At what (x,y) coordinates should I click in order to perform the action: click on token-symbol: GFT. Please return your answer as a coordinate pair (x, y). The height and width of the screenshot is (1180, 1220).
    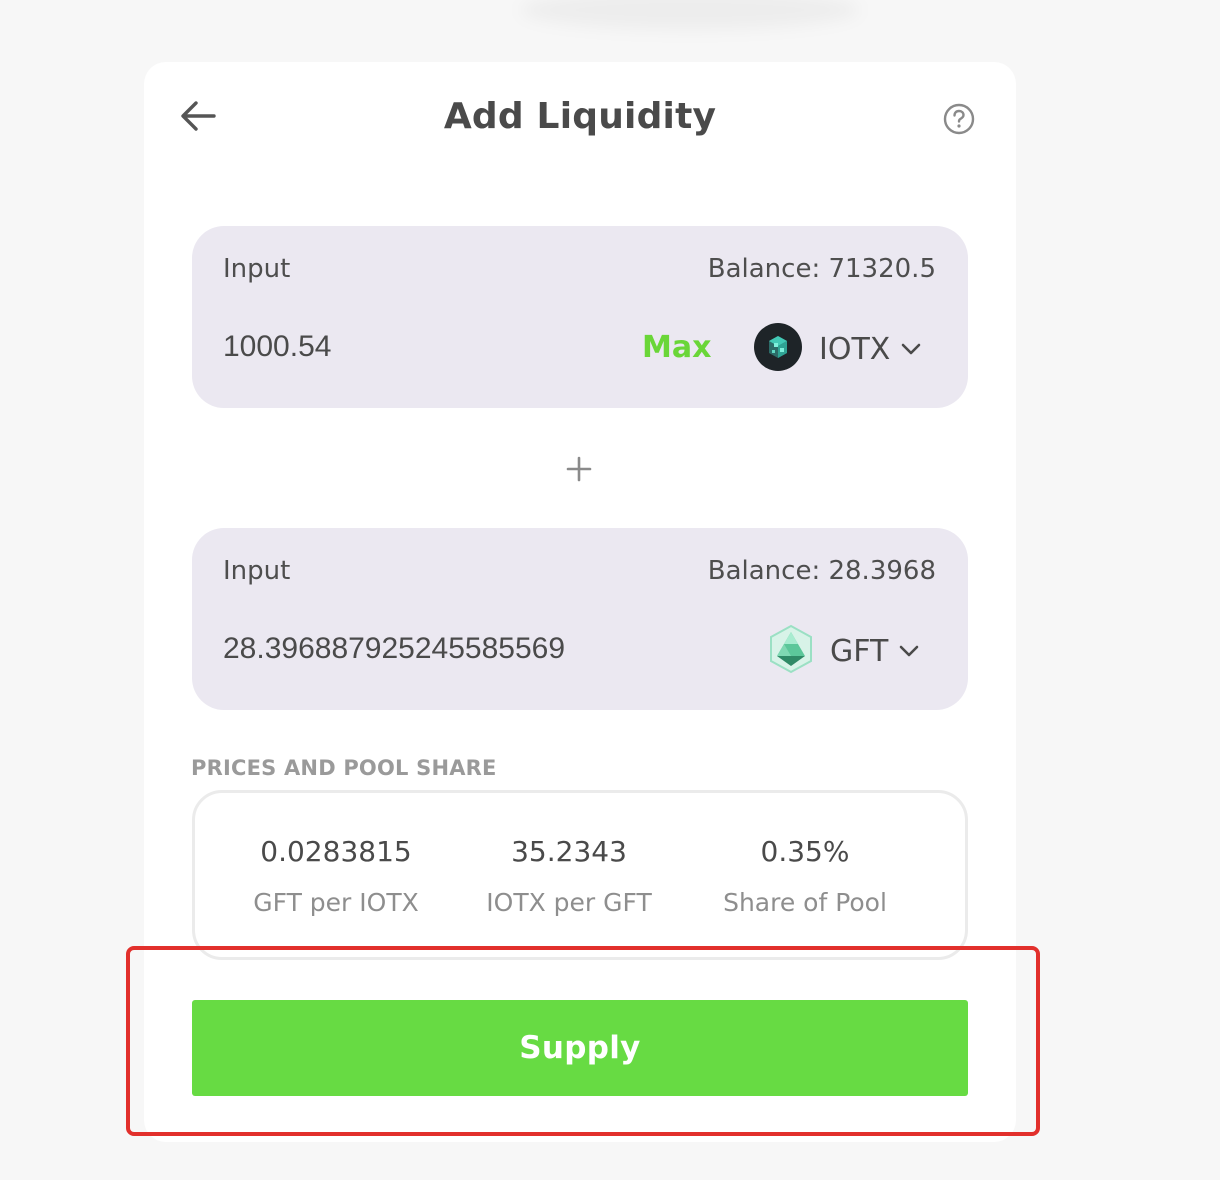
    Looking at the image, I should click on (859, 651).